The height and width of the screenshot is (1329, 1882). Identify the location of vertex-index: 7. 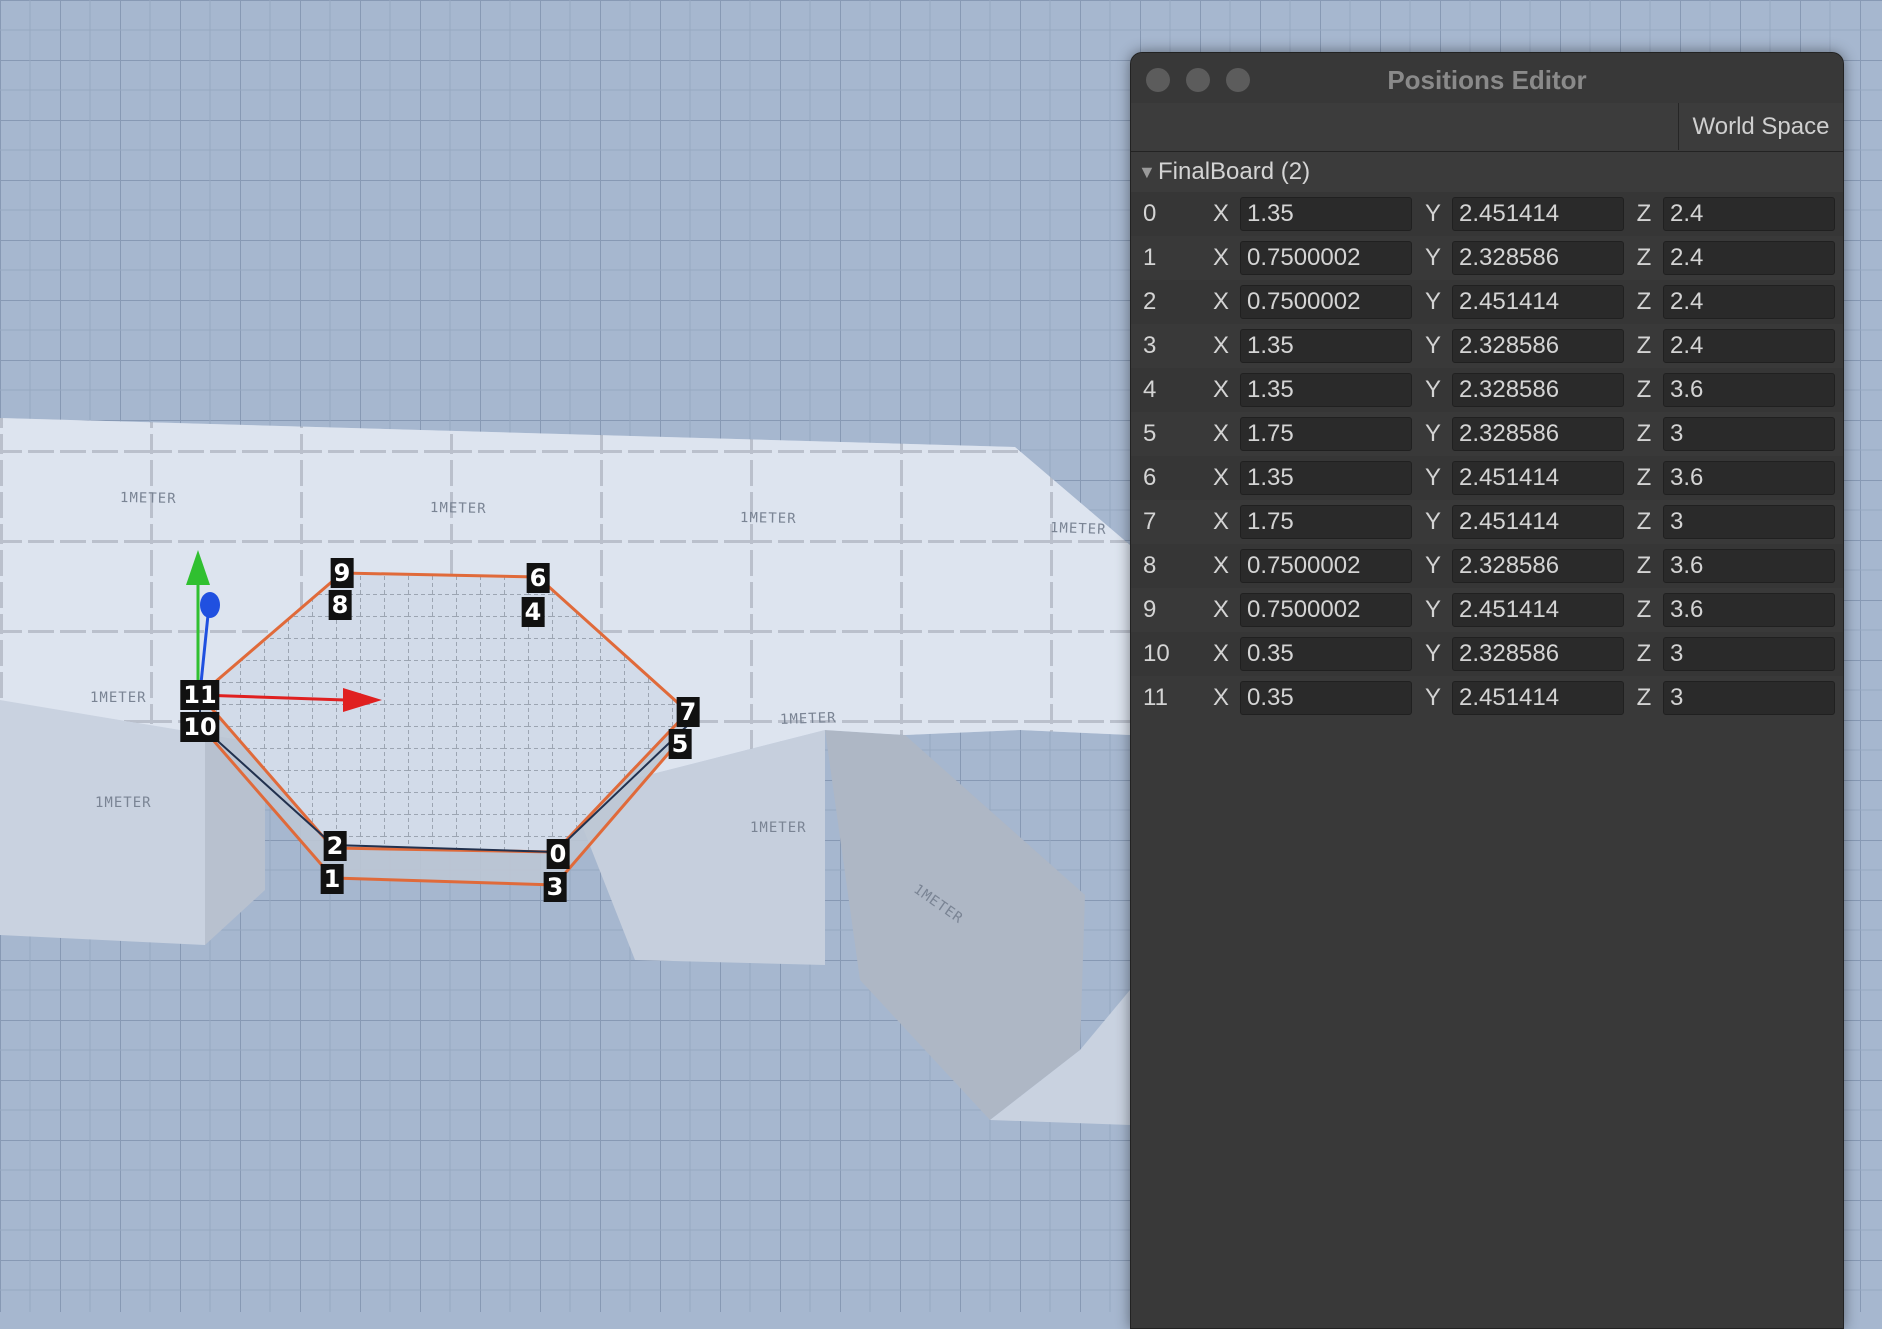
(1150, 521).